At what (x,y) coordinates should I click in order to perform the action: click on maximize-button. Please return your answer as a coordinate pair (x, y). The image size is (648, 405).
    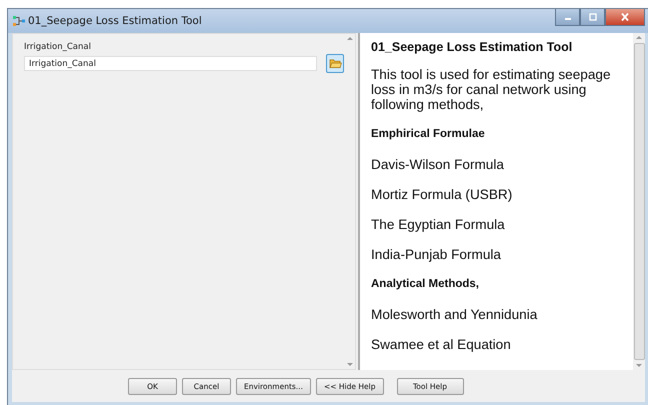
    Looking at the image, I should click on (592, 17).